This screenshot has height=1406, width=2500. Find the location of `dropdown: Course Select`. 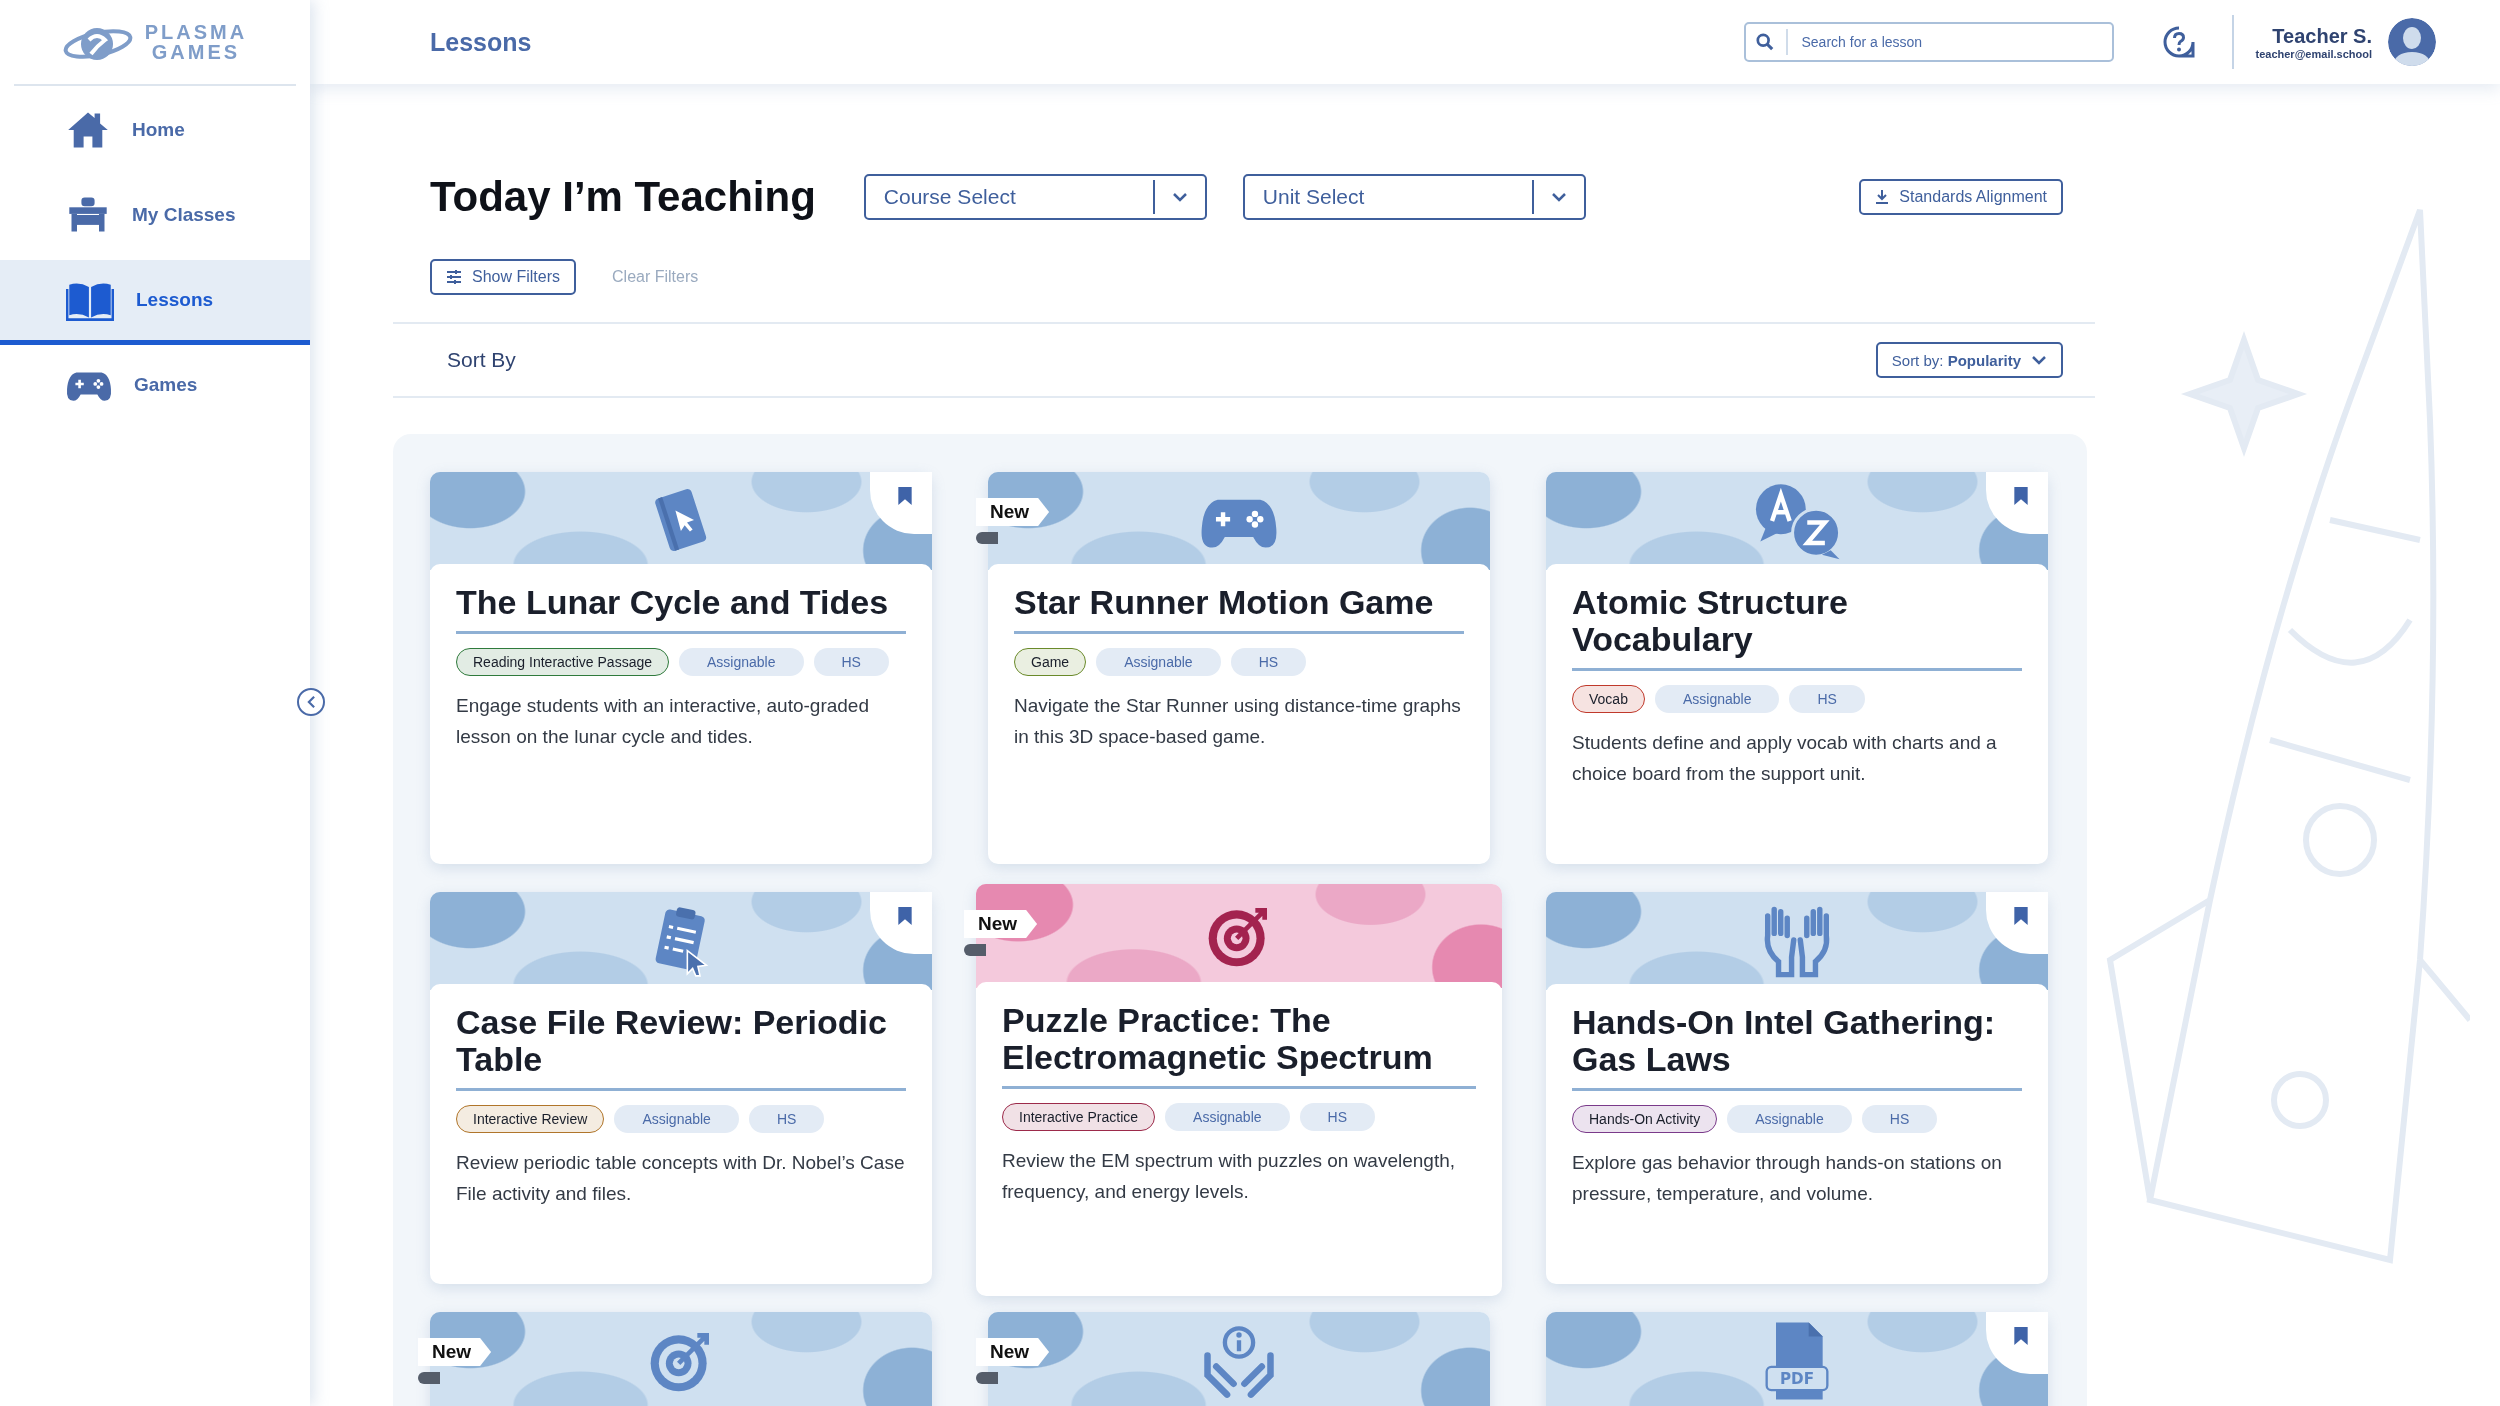

dropdown: Course Select is located at coordinates (1035, 197).